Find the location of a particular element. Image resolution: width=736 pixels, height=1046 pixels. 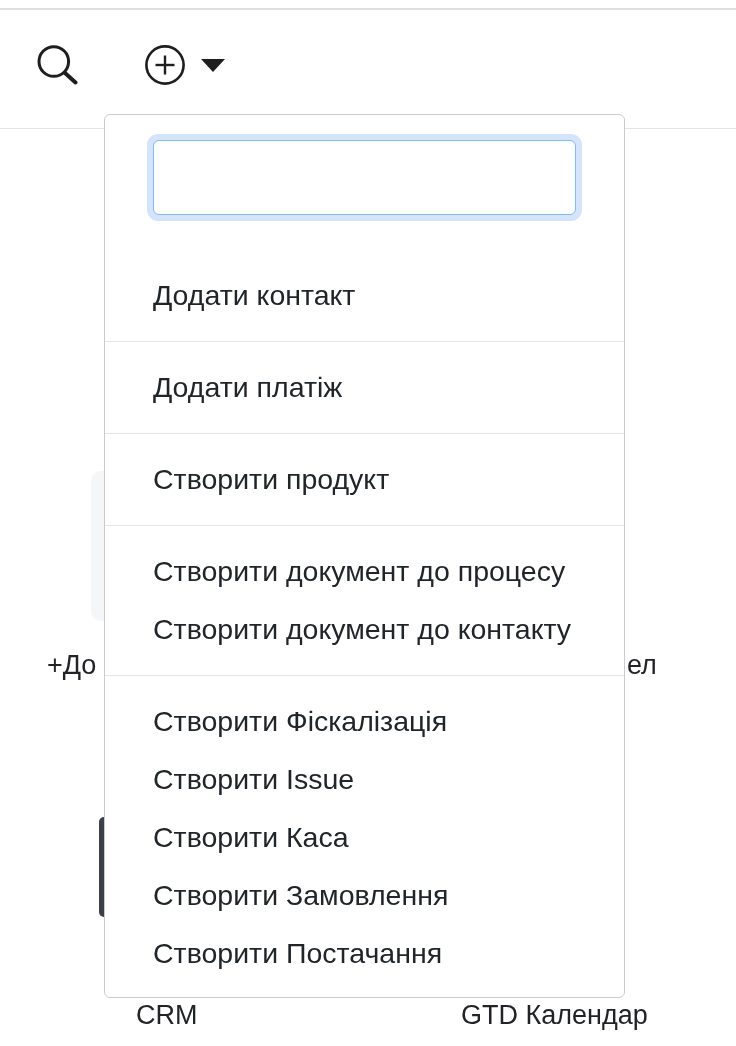

menu-item: Створити документ до контакту is located at coordinates (362, 629).